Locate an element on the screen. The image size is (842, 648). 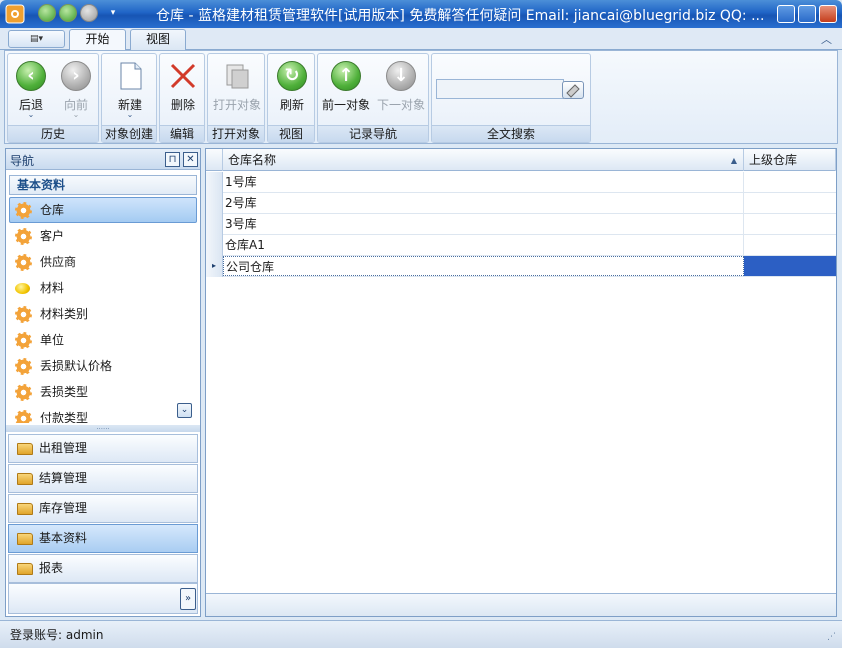
new-dropdown-icon: ⌄ is located at coordinates (130, 114).